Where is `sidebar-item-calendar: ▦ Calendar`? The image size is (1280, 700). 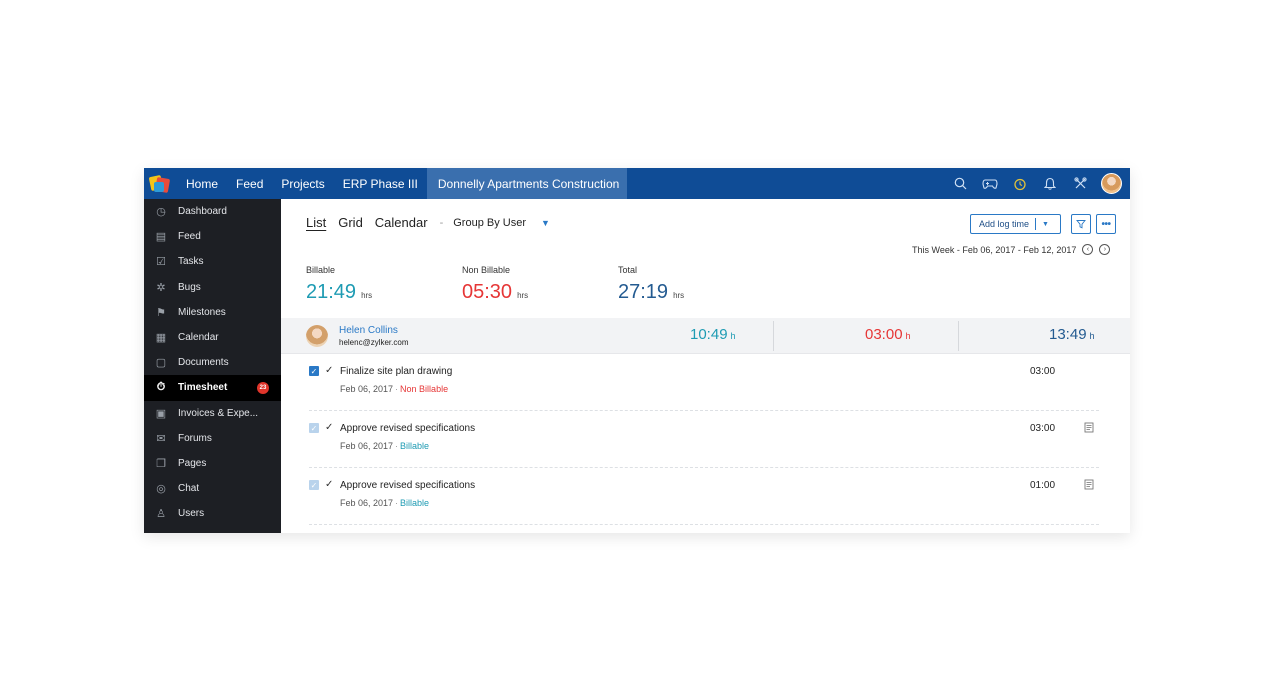
sidebar-item-calendar: ▦ Calendar is located at coordinates (212, 337).